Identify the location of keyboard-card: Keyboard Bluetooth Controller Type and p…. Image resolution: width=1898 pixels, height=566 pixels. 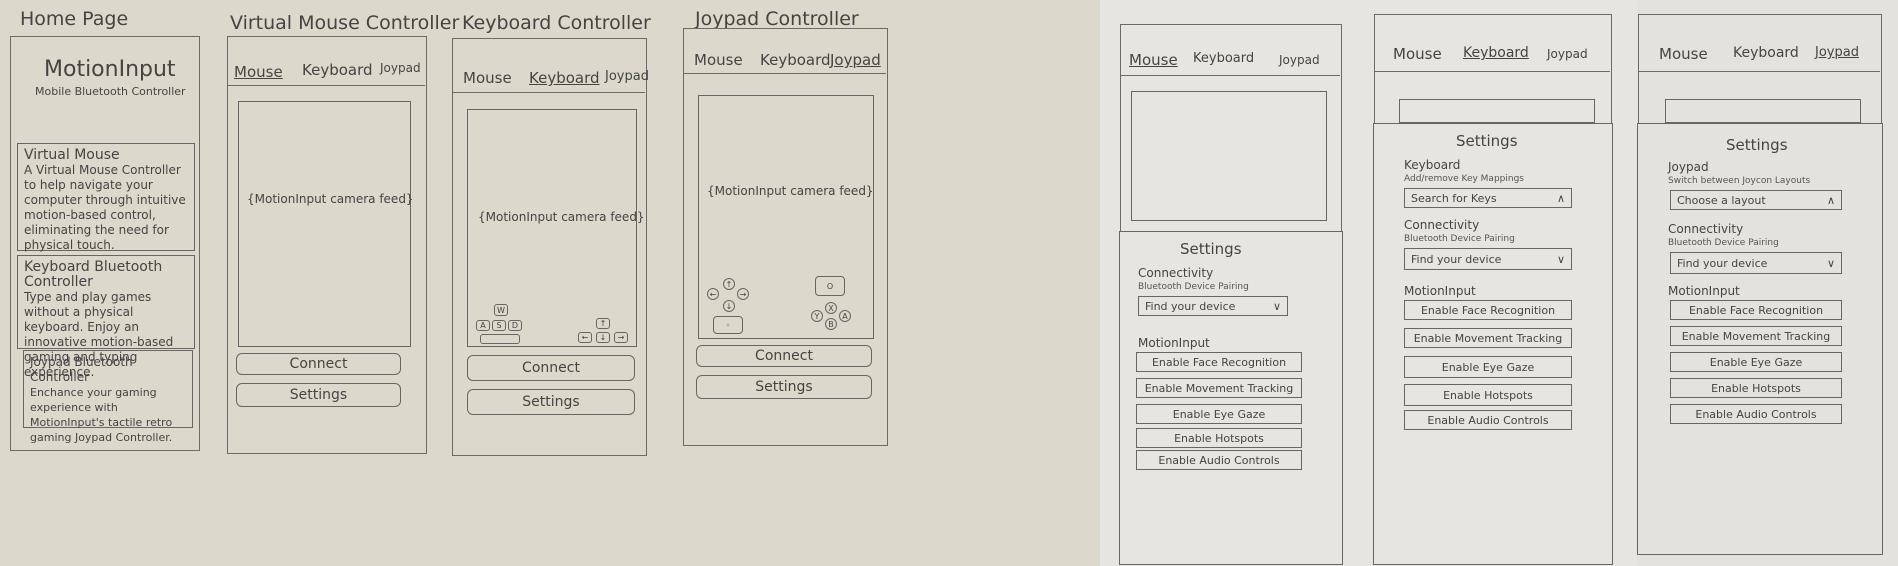
(106, 317).